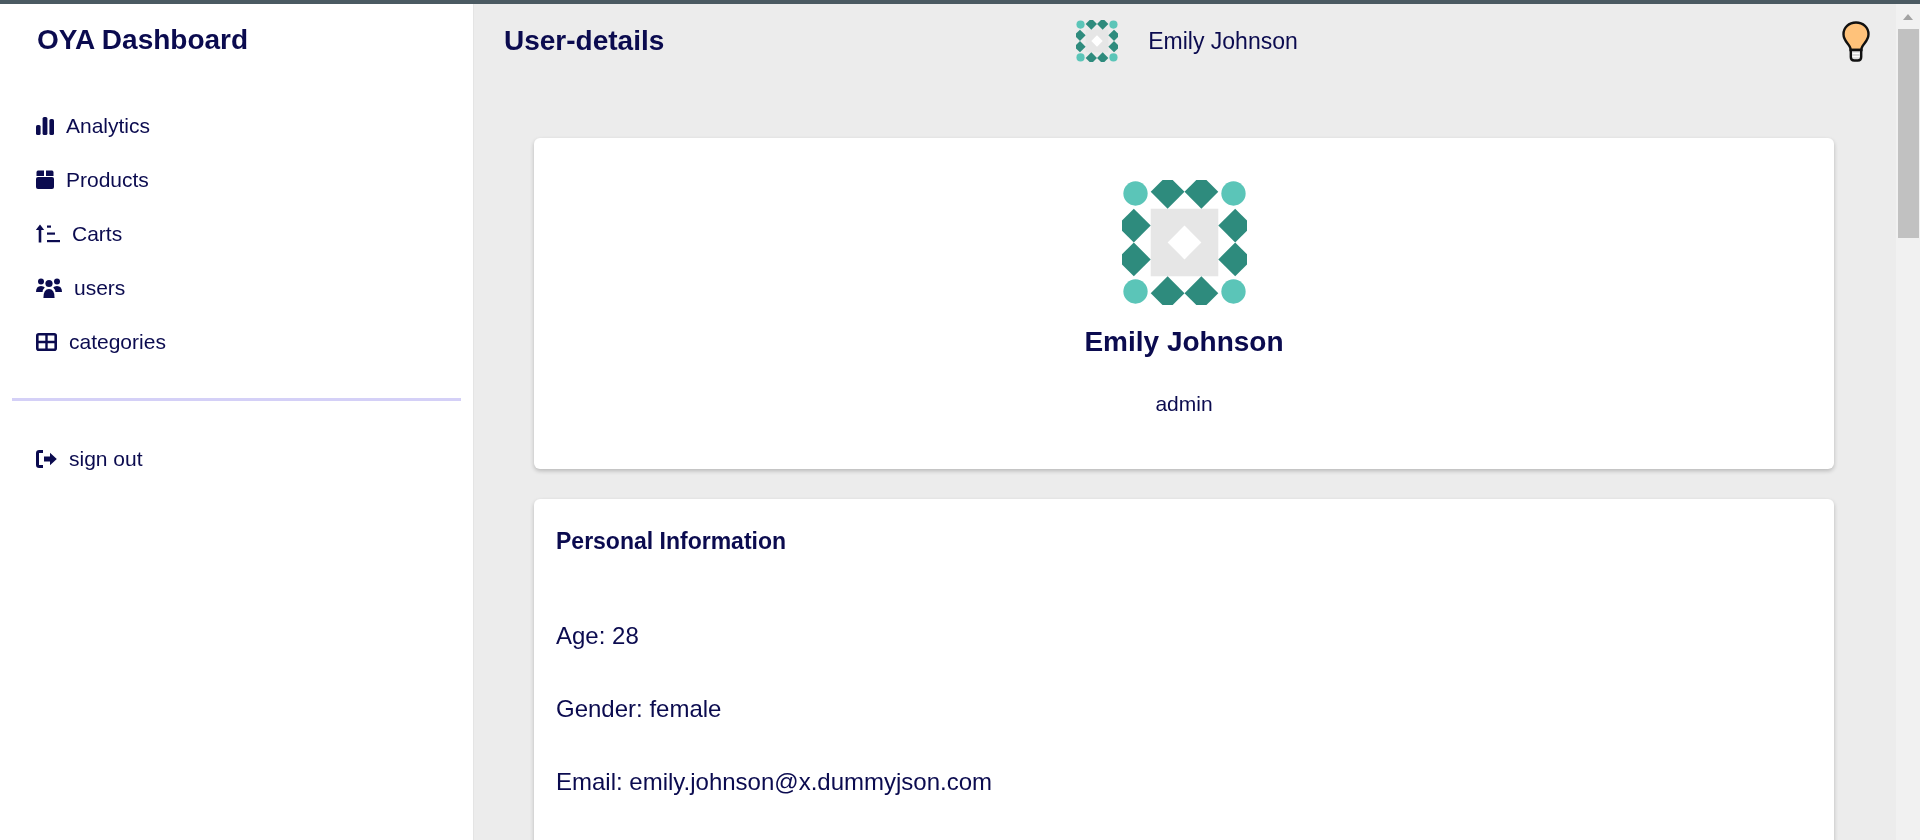 This screenshot has width=1920, height=840. Describe the element at coordinates (1184, 342) in the screenshot. I see `profile-name: Emily Johnson` at that location.